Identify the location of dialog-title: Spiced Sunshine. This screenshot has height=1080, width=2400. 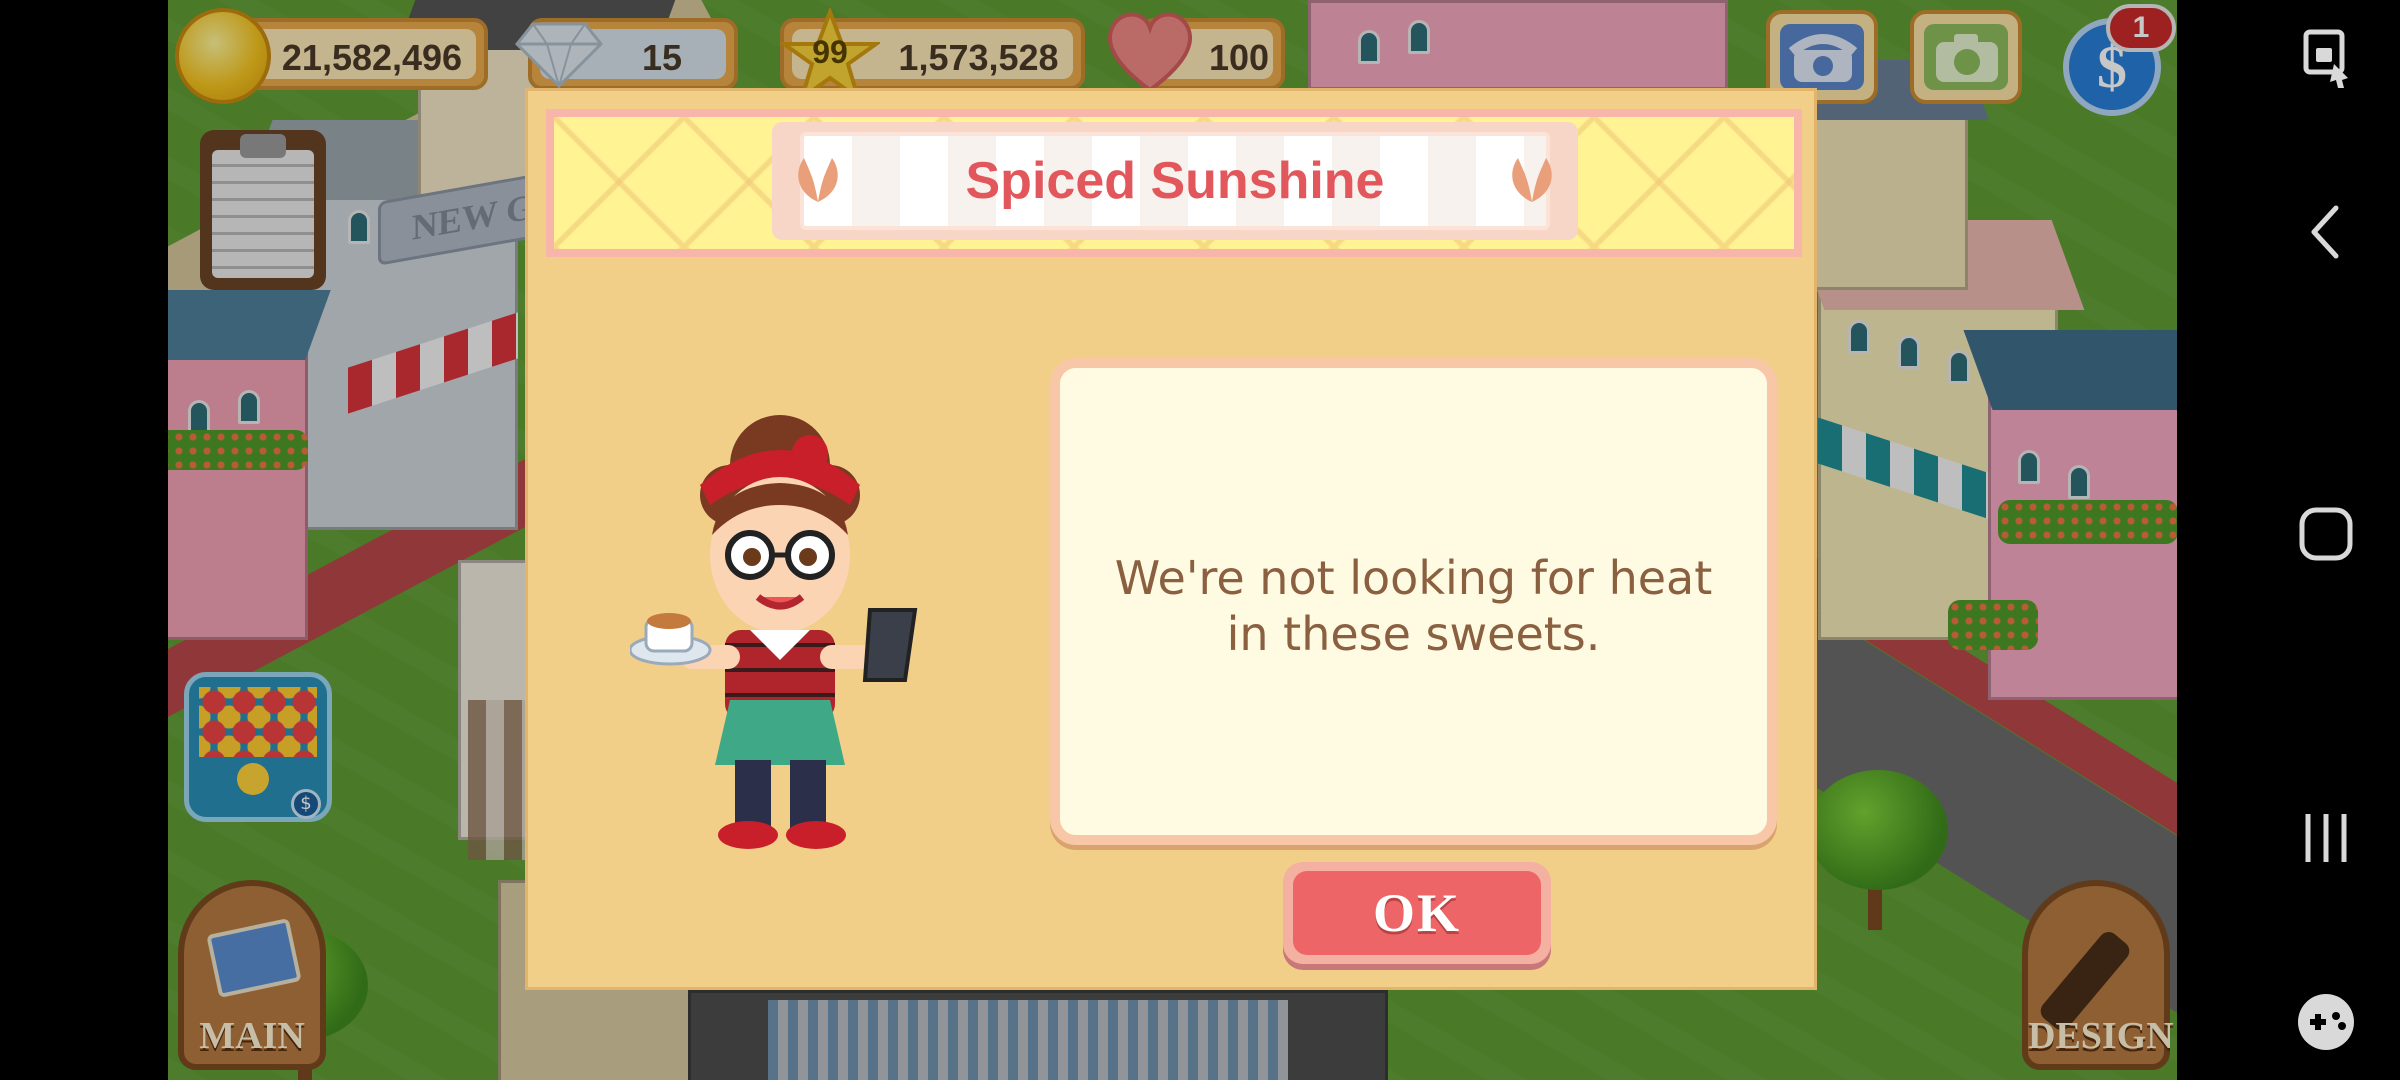
(1175, 181).